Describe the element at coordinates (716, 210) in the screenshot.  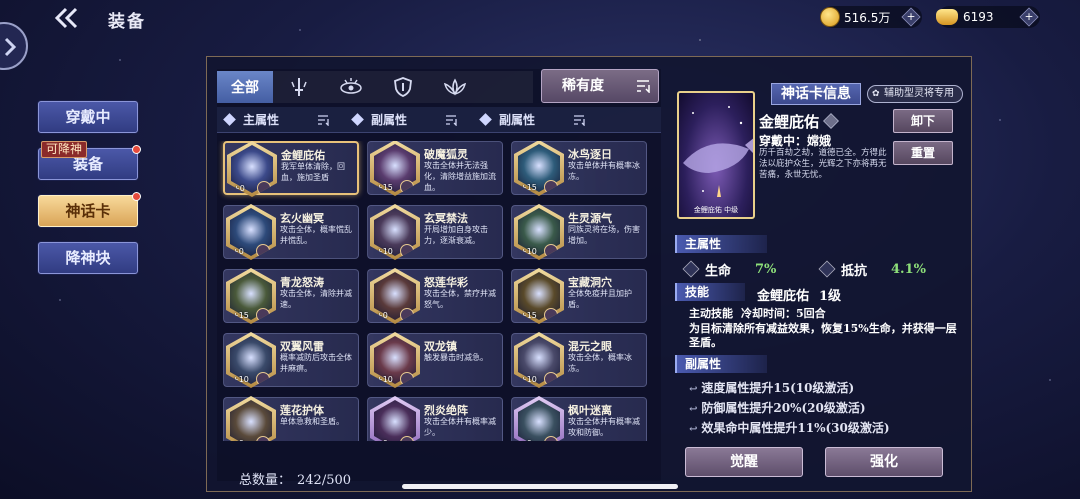
I see `card-art-label: 金鲤庇佑 中级` at that location.